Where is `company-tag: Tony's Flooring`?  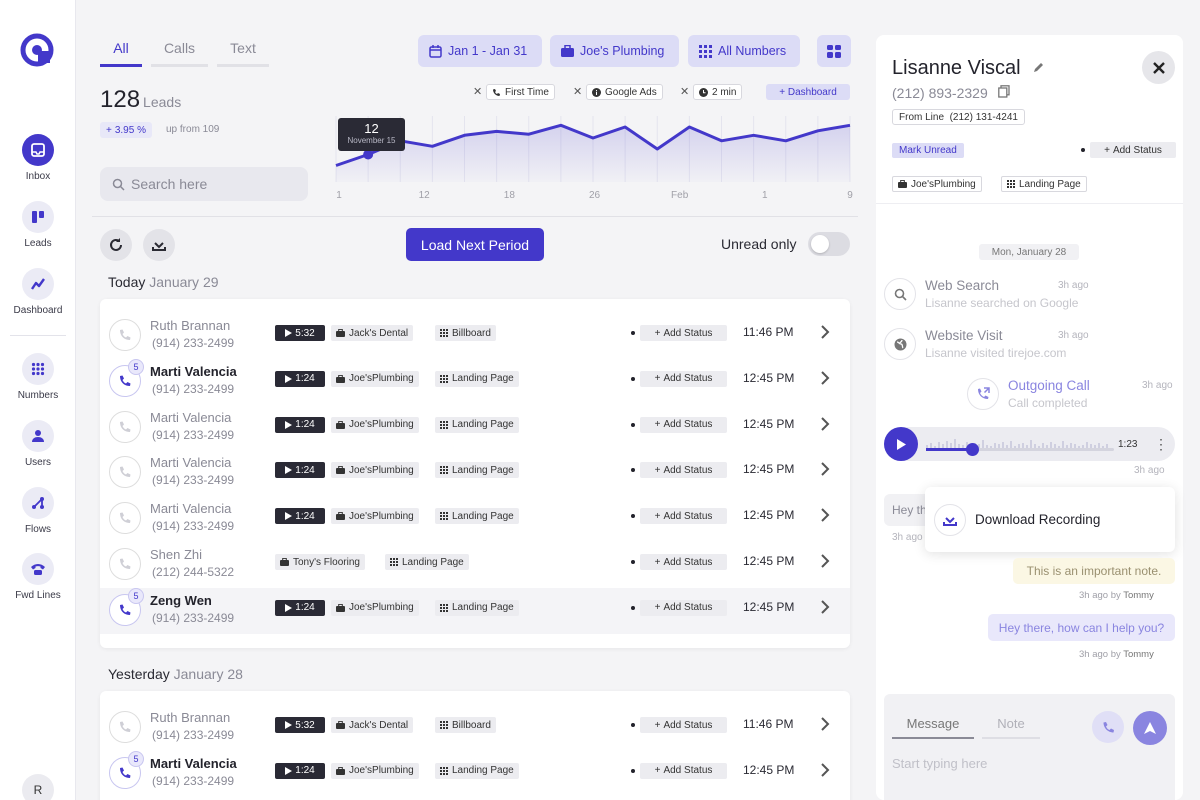 company-tag: Tony's Flooring is located at coordinates (320, 562).